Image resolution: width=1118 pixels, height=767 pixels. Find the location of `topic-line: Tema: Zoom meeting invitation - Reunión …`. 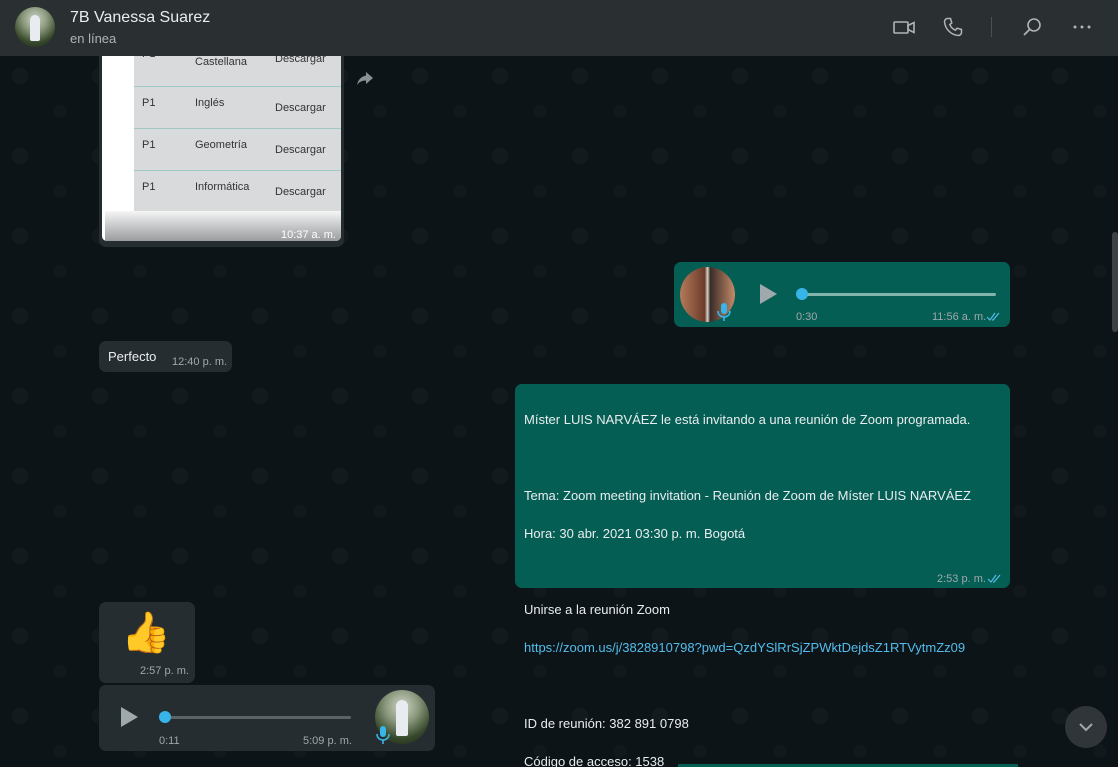

topic-line: Tema: Zoom meeting invitation - Reunión … is located at coordinates (748, 495).